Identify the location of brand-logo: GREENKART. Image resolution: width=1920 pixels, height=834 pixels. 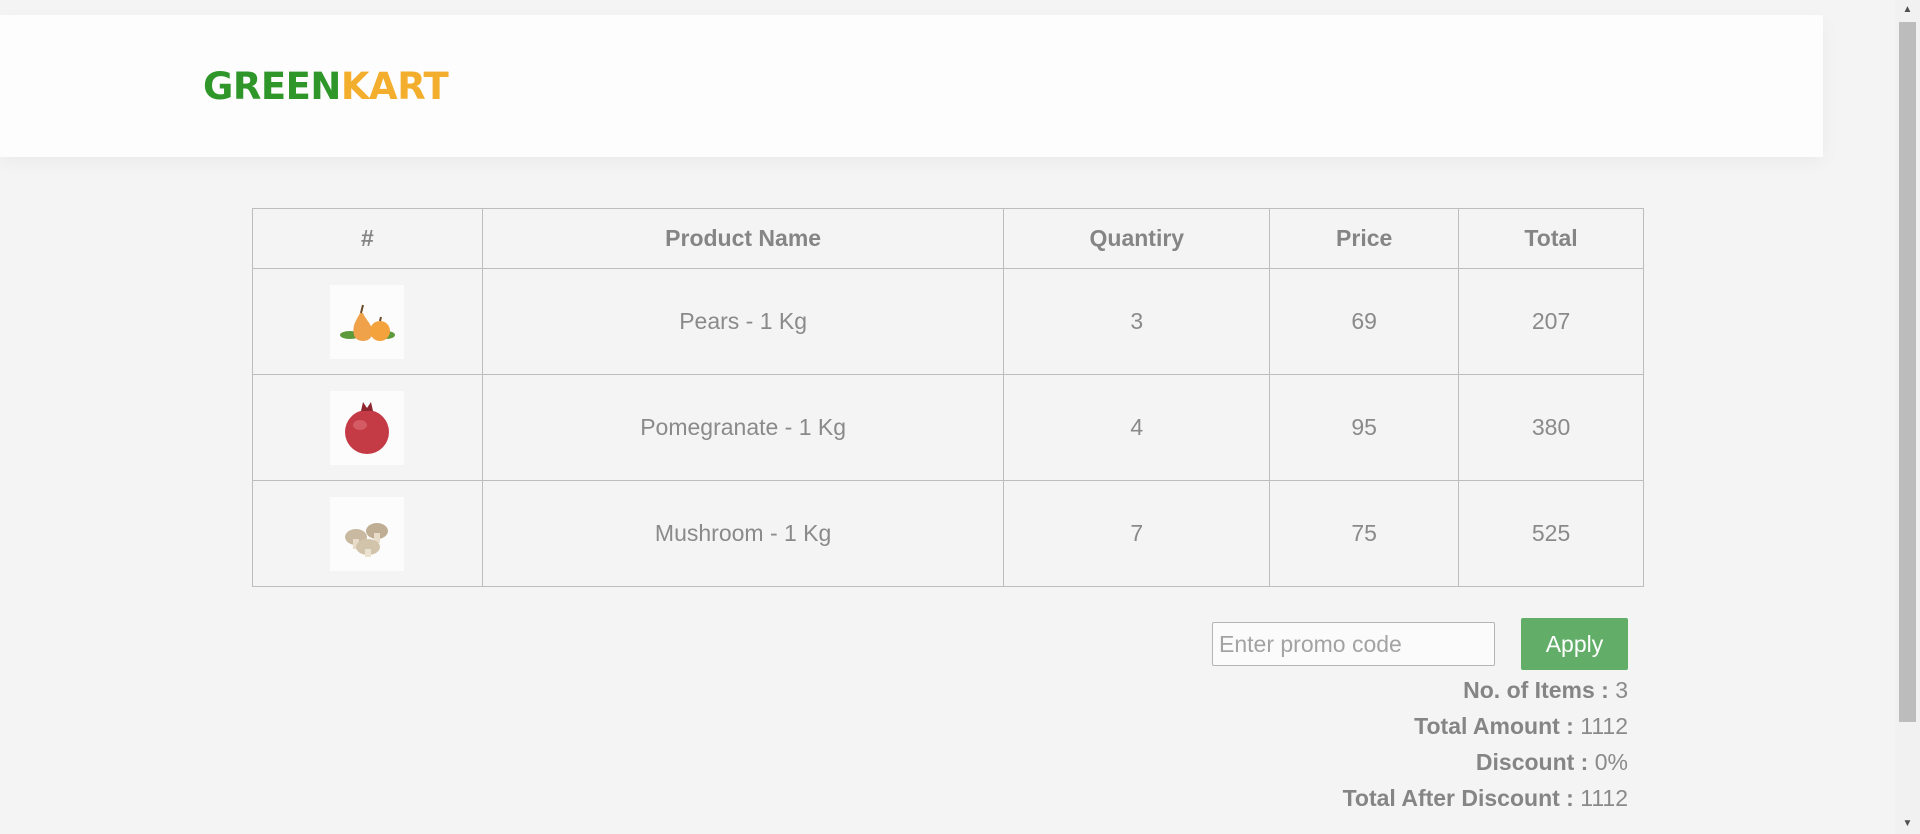
(326, 86).